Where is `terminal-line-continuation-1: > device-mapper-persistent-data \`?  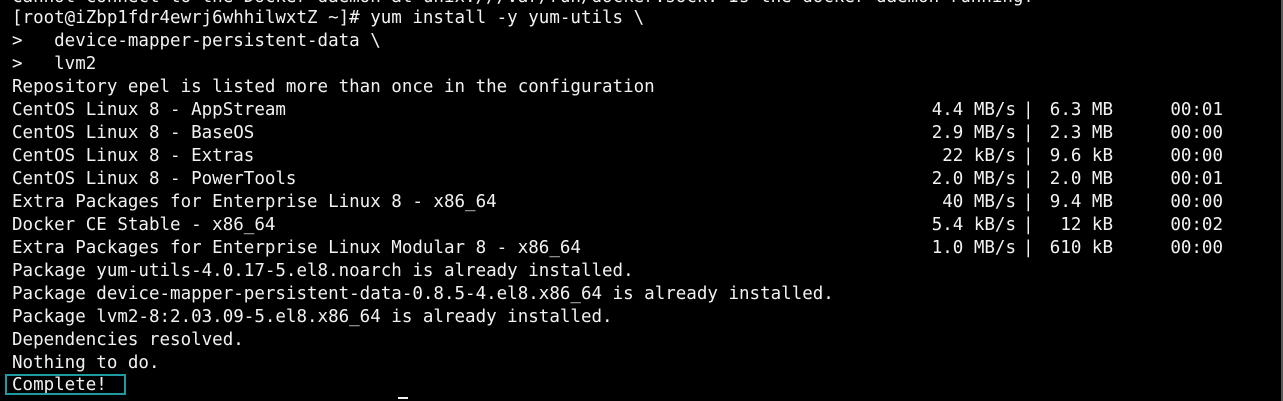 terminal-line-continuation-1: > device-mapper-persistent-data \ is located at coordinates (196, 41).